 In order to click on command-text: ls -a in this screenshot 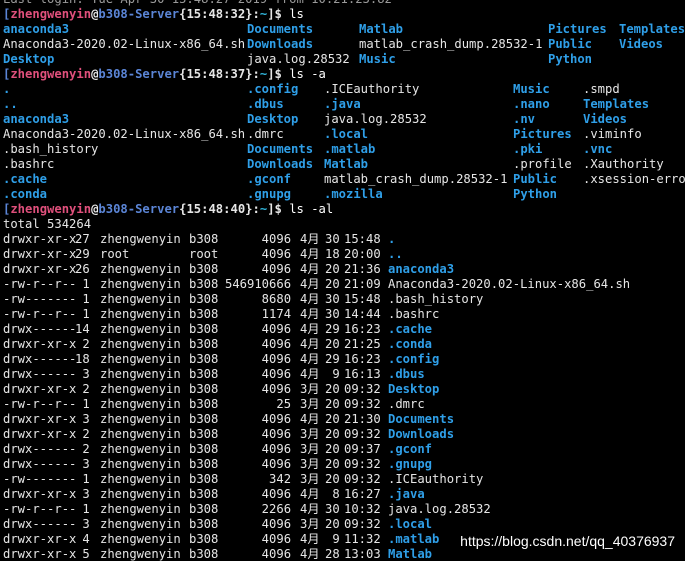, I will do `click(303, 74)`.